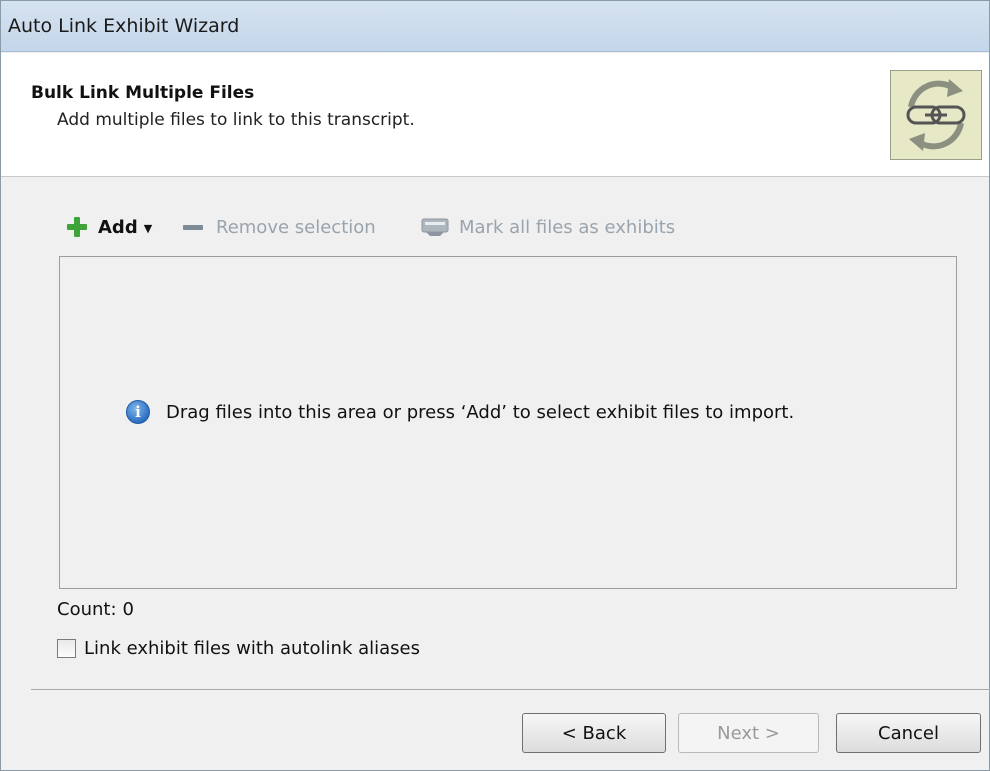 The width and height of the screenshot is (990, 771). What do you see at coordinates (193, 227) in the screenshot?
I see `minus-icon` at bounding box center [193, 227].